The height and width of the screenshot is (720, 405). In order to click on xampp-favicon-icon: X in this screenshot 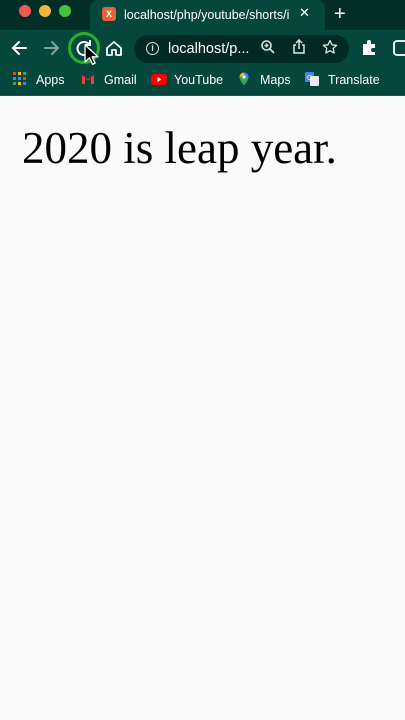, I will do `click(109, 14)`.